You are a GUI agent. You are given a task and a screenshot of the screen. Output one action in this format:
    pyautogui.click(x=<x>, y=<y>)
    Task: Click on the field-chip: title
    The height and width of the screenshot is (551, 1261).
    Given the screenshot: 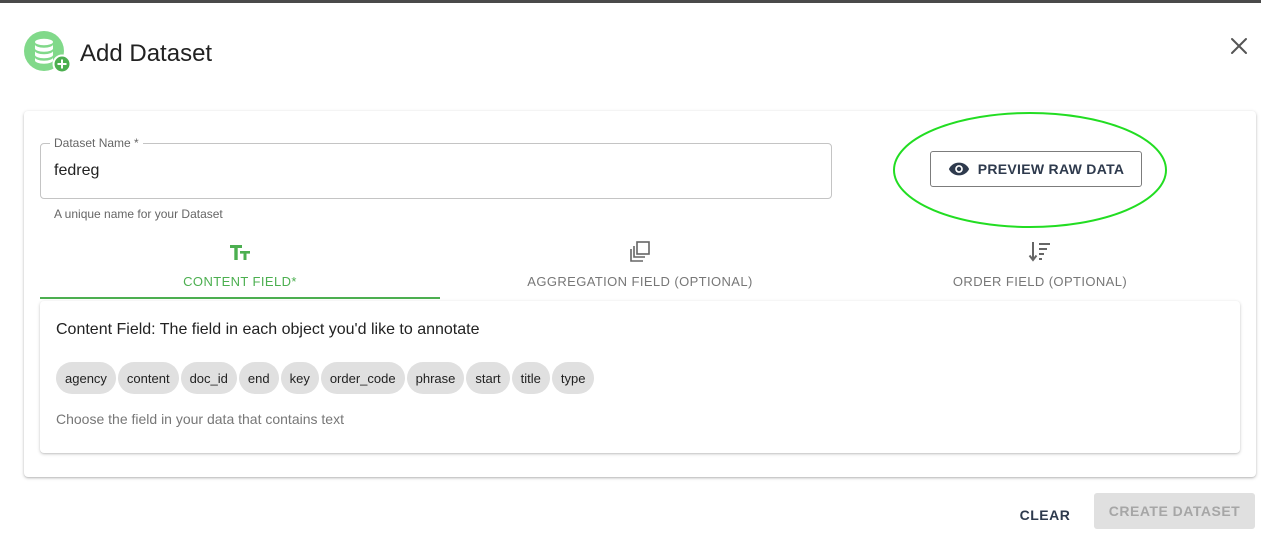 What is the action you would take?
    pyautogui.click(x=530, y=378)
    